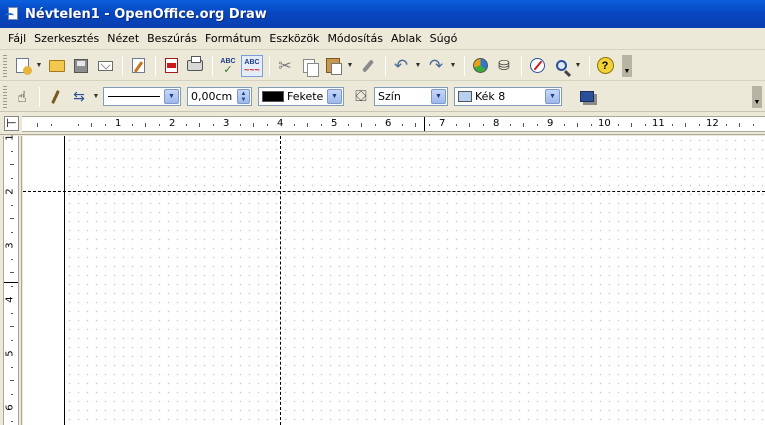 This screenshot has width=765, height=425. I want to click on pointer-hand-icon: ☝, so click(22, 97).